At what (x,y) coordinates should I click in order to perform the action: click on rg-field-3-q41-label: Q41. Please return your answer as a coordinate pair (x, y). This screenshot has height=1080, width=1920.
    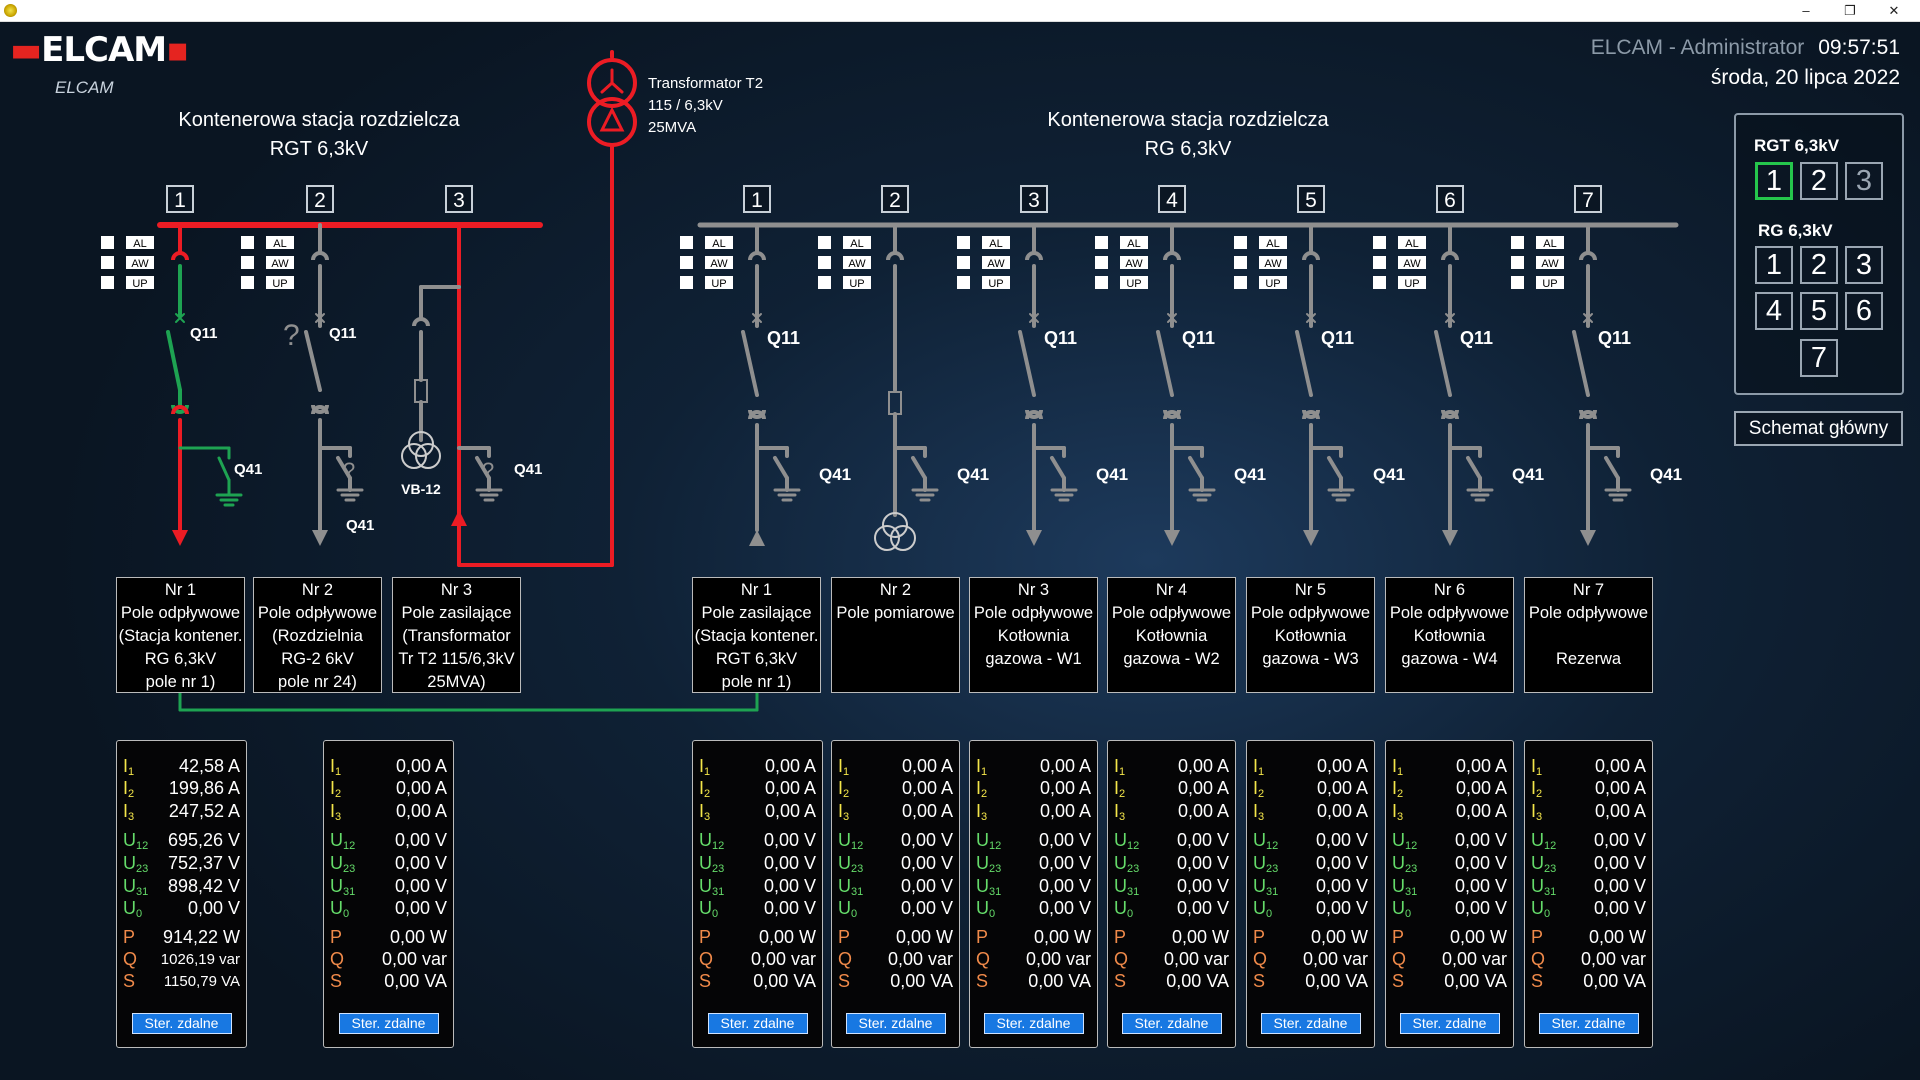
    Looking at the image, I should click on (1112, 474).